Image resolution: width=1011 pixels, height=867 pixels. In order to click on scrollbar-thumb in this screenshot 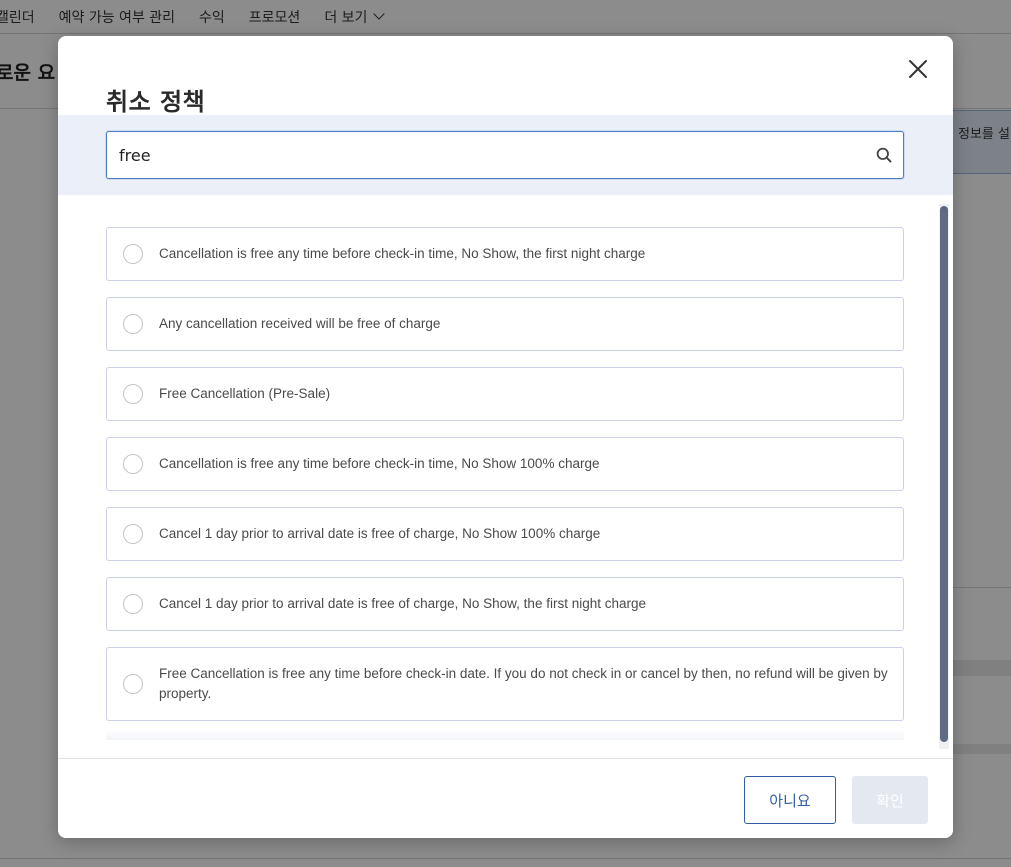, I will do `click(944, 474)`.